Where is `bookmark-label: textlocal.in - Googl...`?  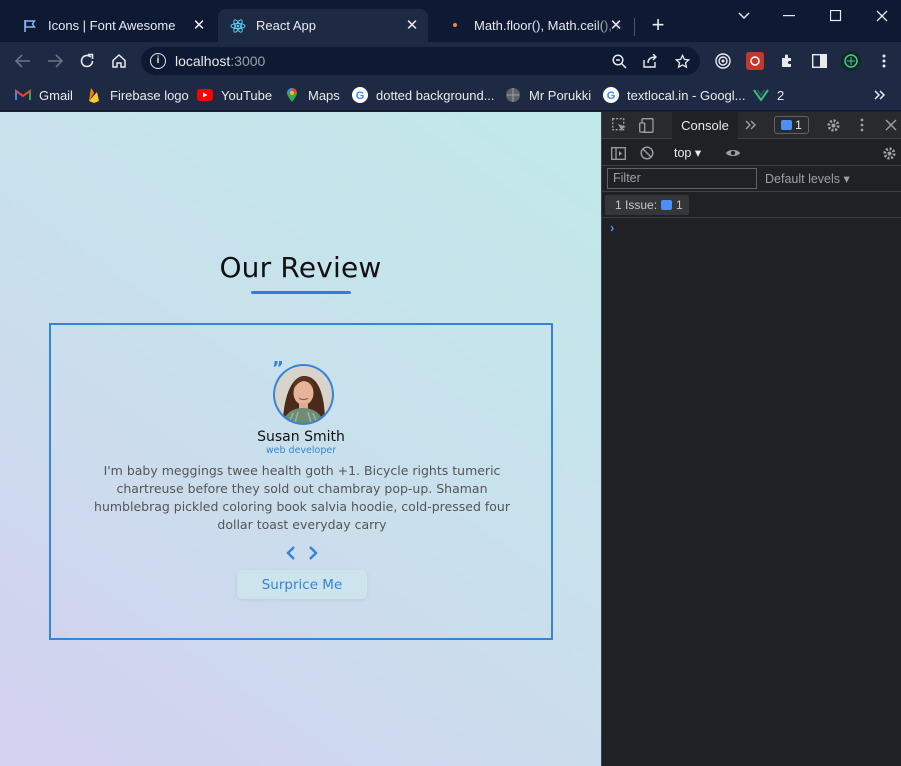
bookmark-label: textlocal.in - Googl... is located at coordinates (686, 95).